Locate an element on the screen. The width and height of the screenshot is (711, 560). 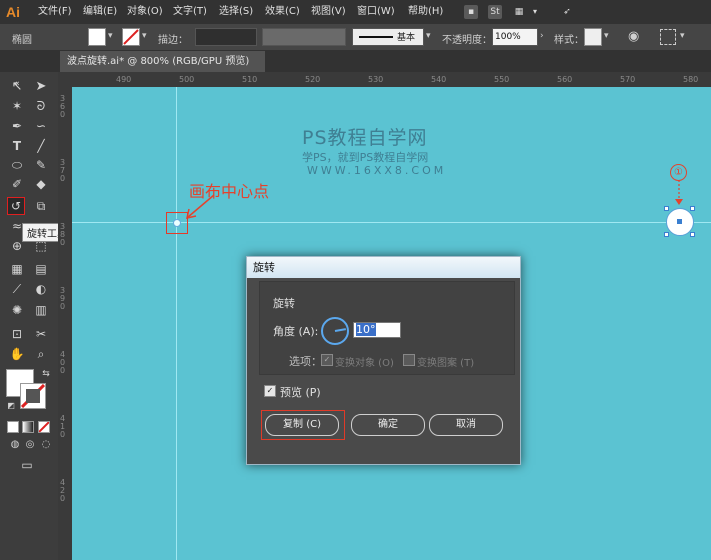
ruler-tick: 580 is located at coordinates (691, 79).